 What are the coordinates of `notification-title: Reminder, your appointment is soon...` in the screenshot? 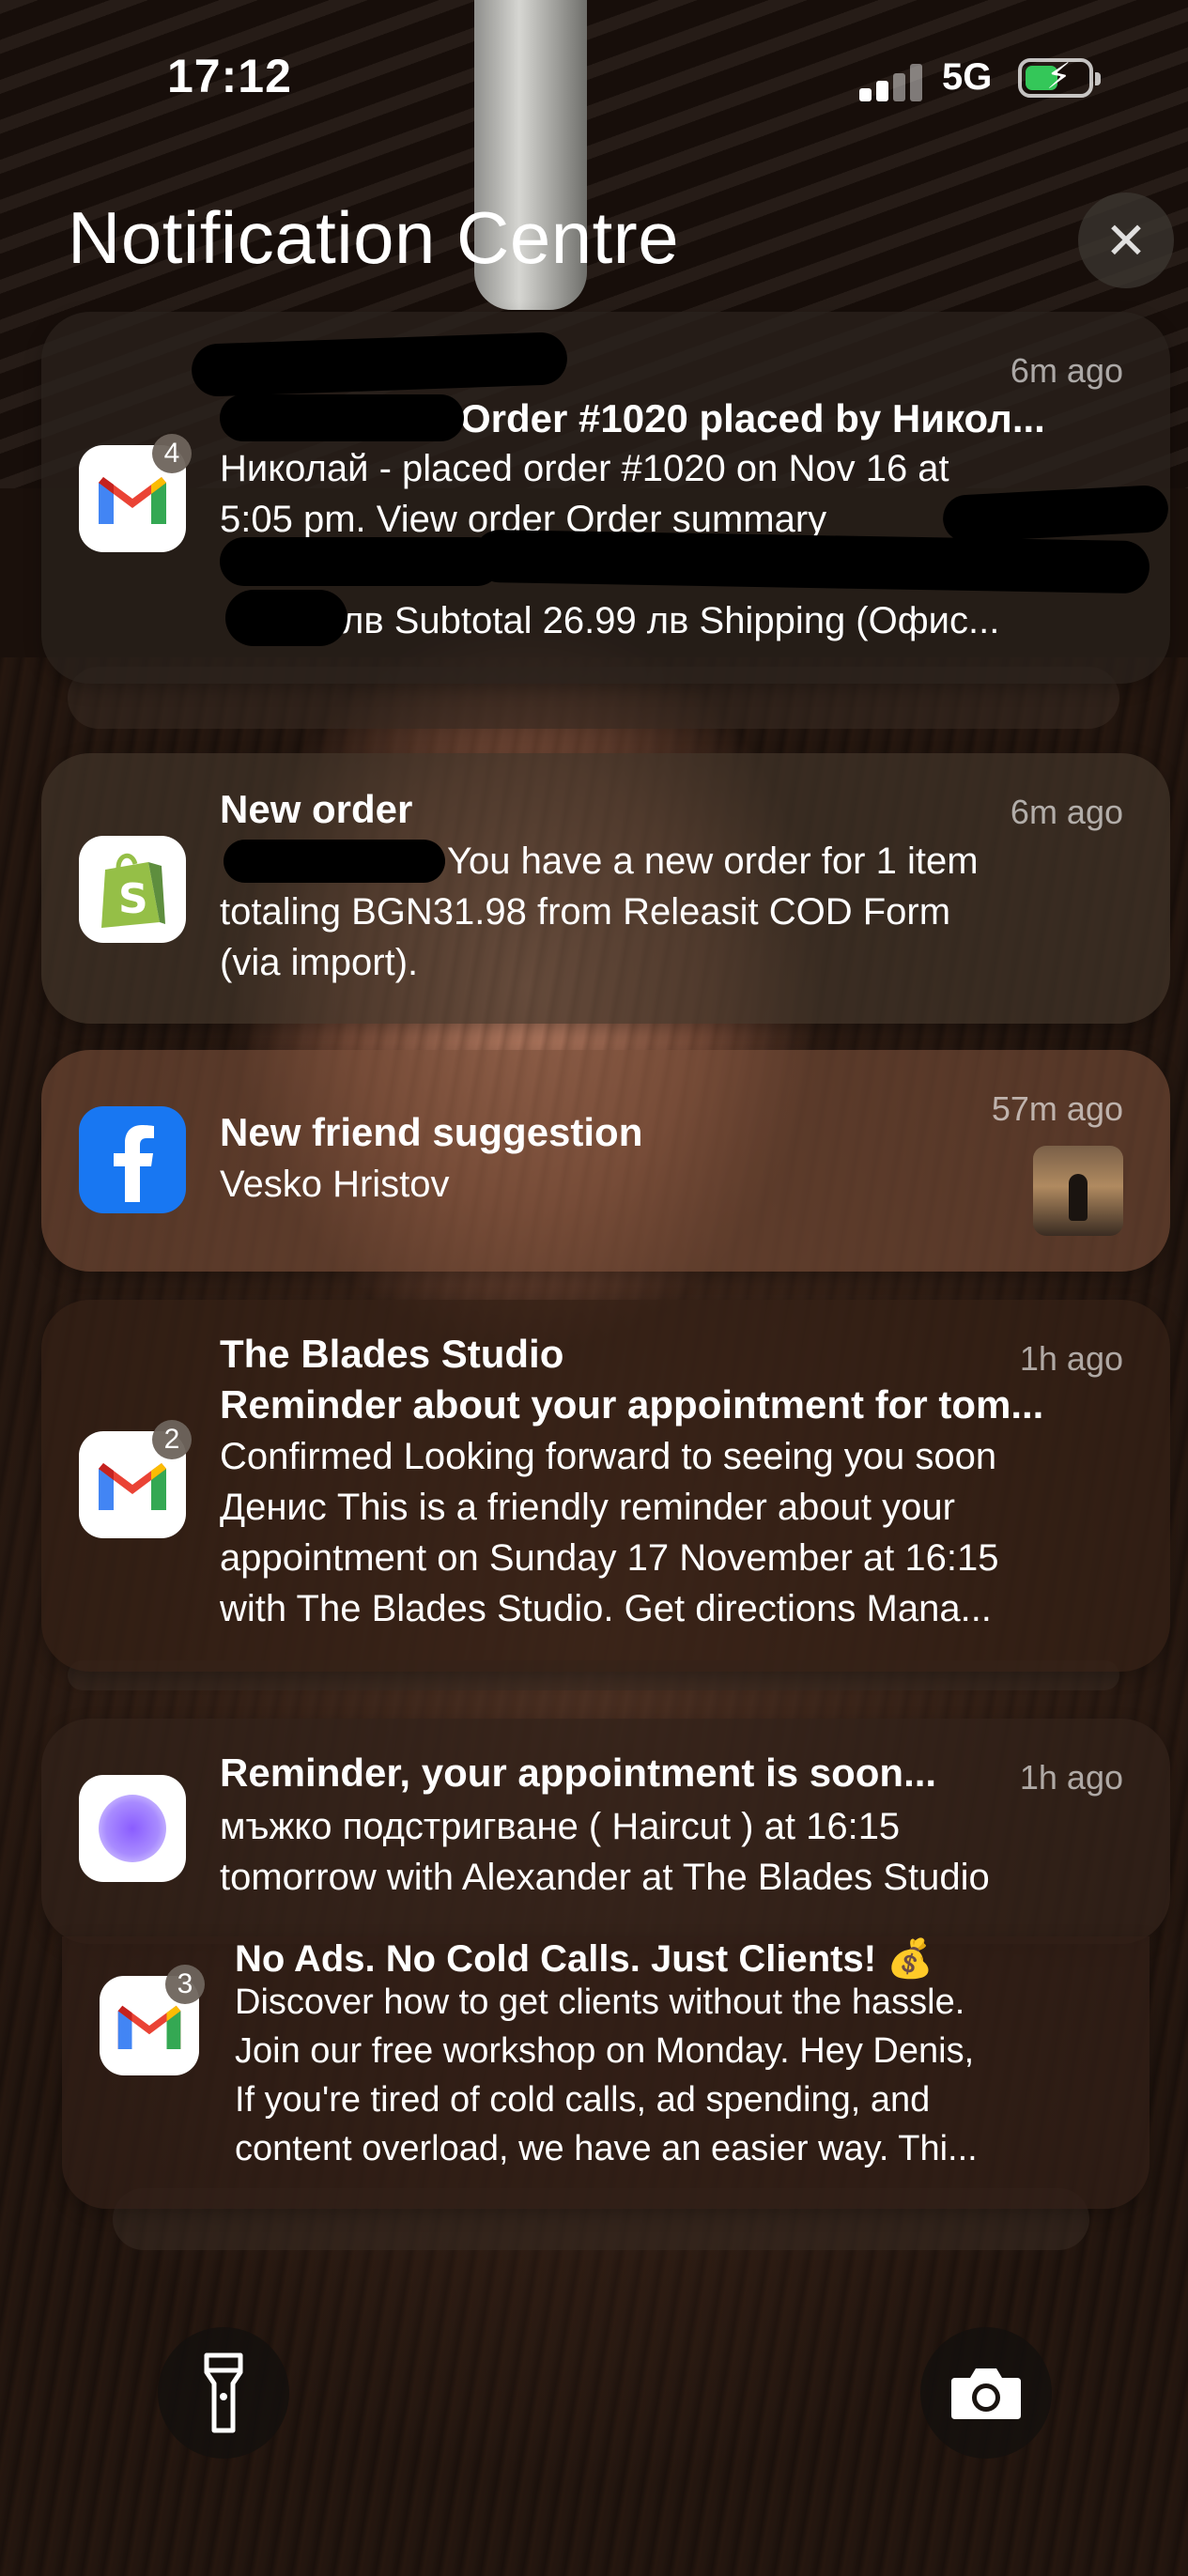 It's located at (579, 1773).